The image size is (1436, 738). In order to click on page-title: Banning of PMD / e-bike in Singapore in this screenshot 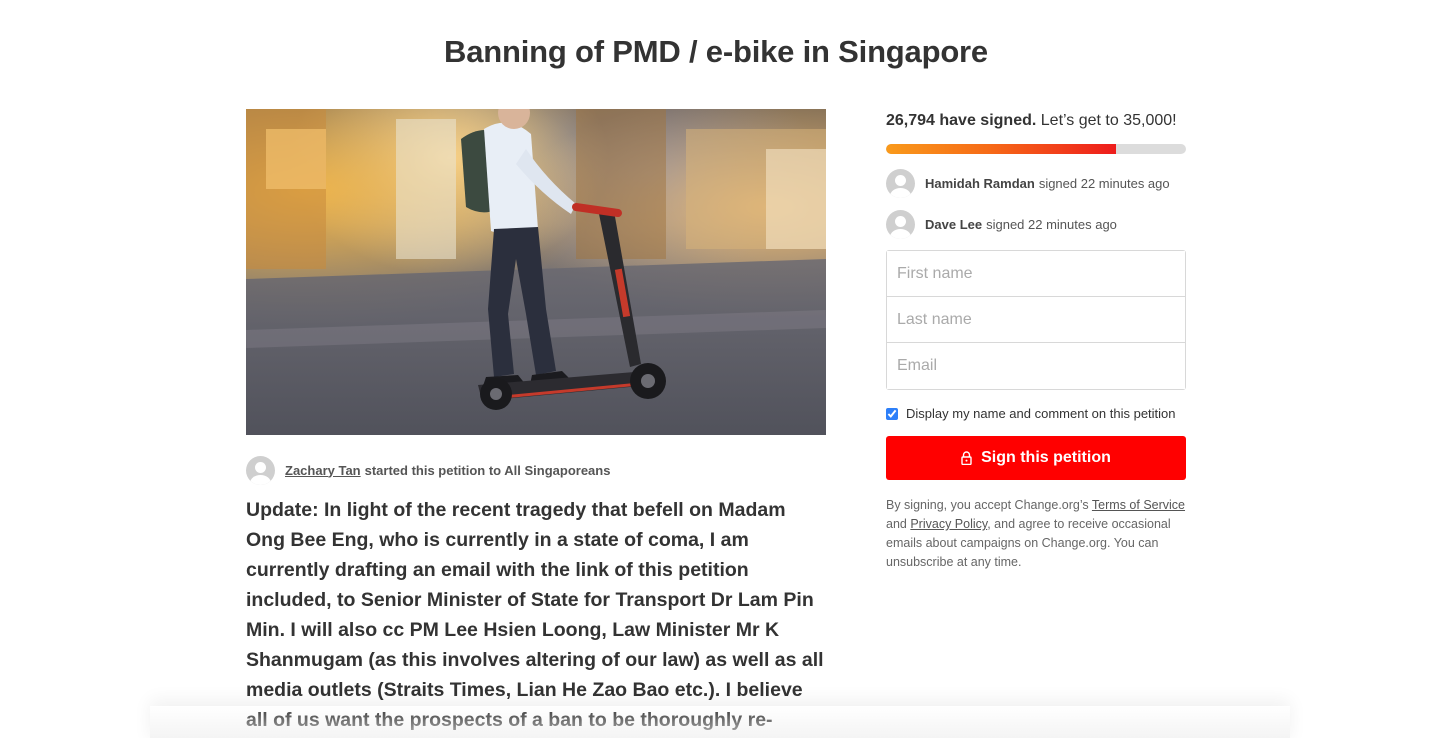, I will do `click(716, 51)`.